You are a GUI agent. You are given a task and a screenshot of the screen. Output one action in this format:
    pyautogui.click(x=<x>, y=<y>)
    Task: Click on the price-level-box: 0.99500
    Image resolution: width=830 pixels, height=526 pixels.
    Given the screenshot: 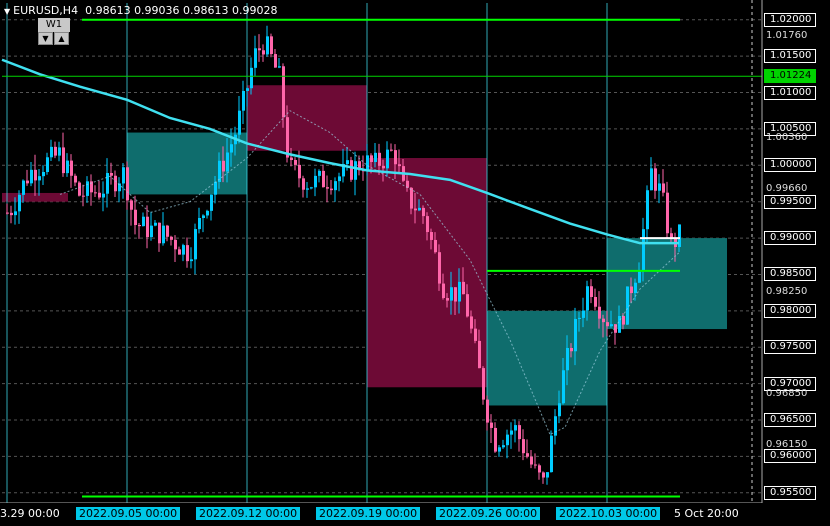 What is the action you would take?
    pyautogui.click(x=790, y=201)
    